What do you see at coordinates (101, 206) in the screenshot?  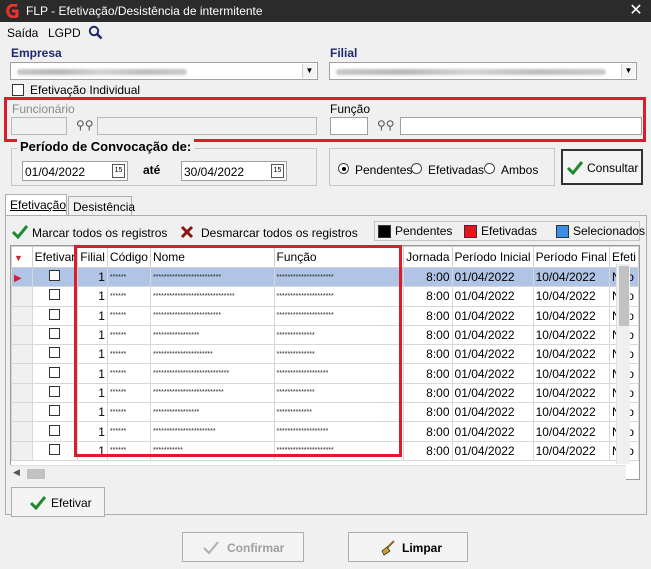 I see `tab-desistencia: Desistência` at bounding box center [101, 206].